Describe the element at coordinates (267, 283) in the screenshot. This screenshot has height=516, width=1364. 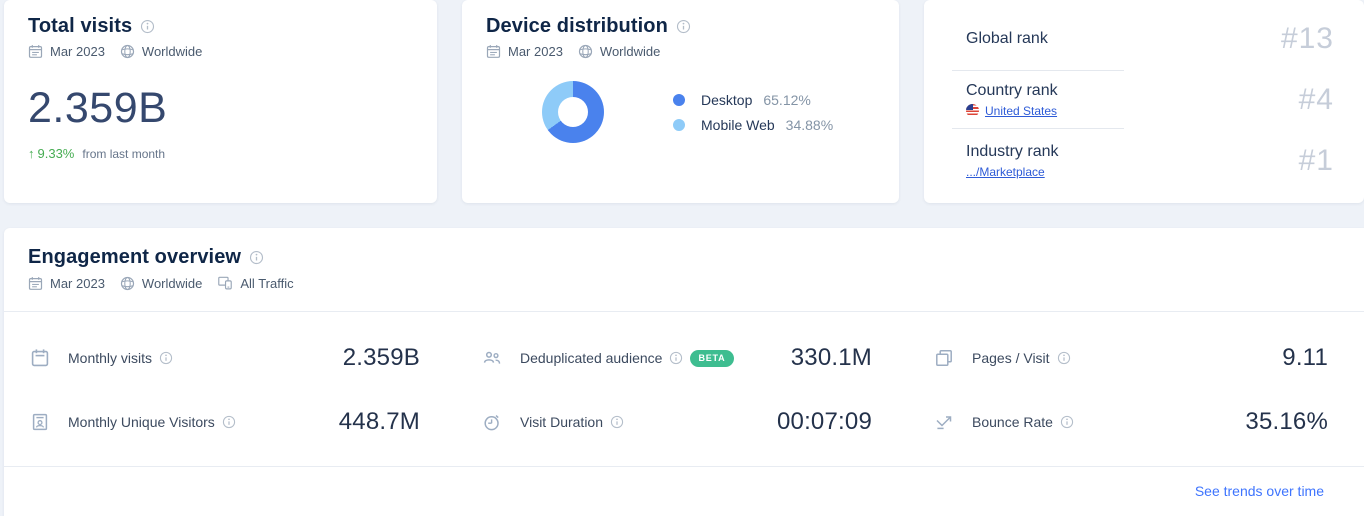
I see `traffic-label: All Traffic` at that location.